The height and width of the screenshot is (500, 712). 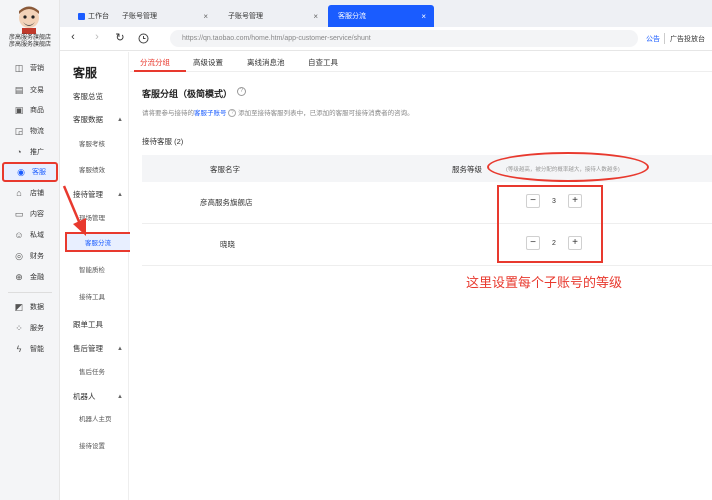 I want to click on rail-item-services: ⁘ 服务, so click(x=30, y=328).